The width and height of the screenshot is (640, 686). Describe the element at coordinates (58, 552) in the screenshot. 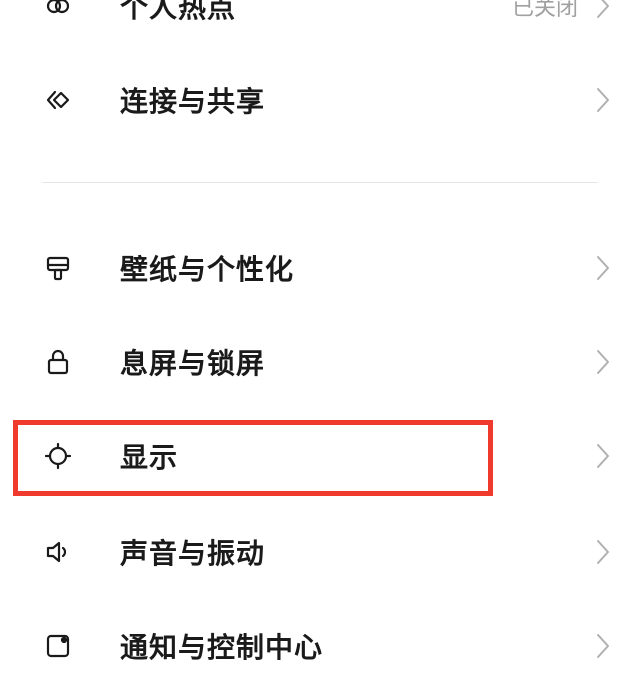

I see `speaker-icon` at that location.